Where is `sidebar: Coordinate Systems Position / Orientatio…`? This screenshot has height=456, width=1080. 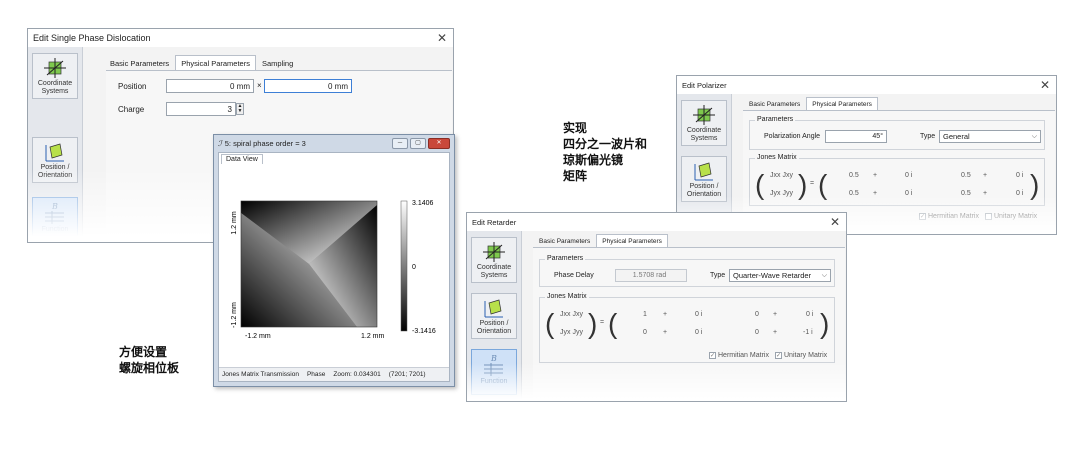 sidebar: Coordinate Systems Position / Orientatio… is located at coordinates (494, 316).